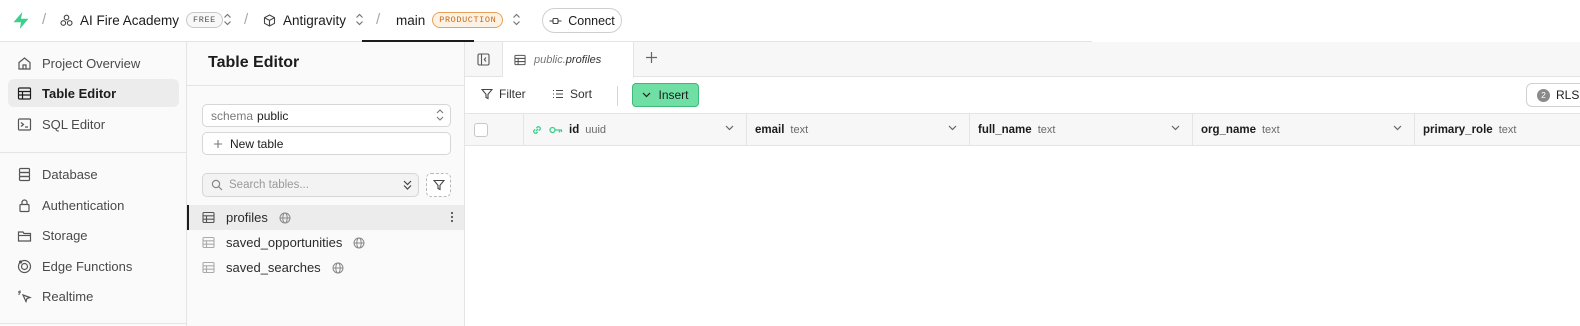  Describe the element at coordinates (1081, 130) in the screenshot. I see `column-header-full-name: full_name text` at that location.